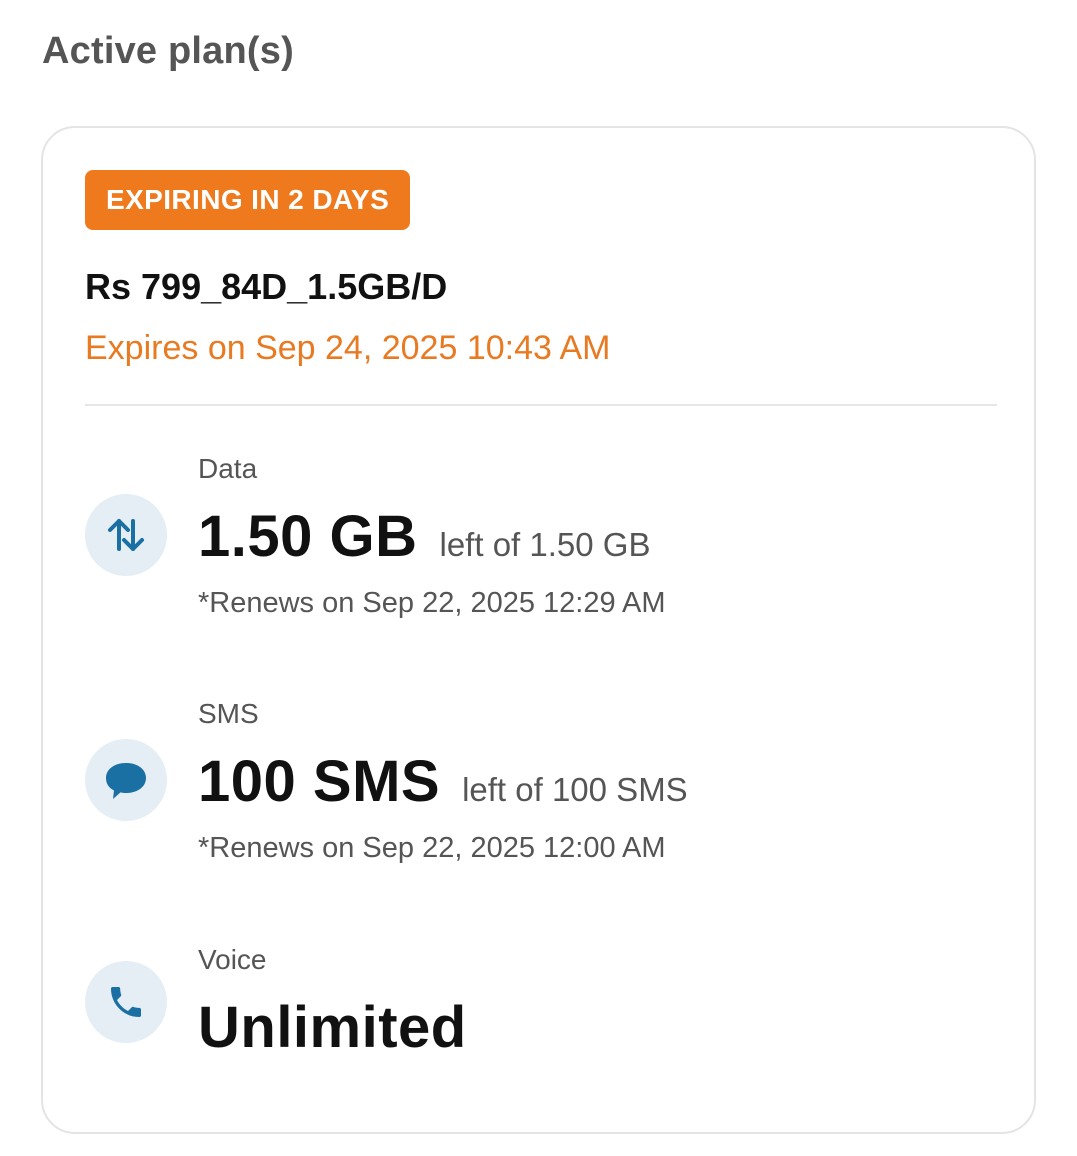 Image resolution: width=1077 pixels, height=1156 pixels. What do you see at coordinates (575, 789) in the screenshot?
I see `sms-total: left of 100 SMS` at bounding box center [575, 789].